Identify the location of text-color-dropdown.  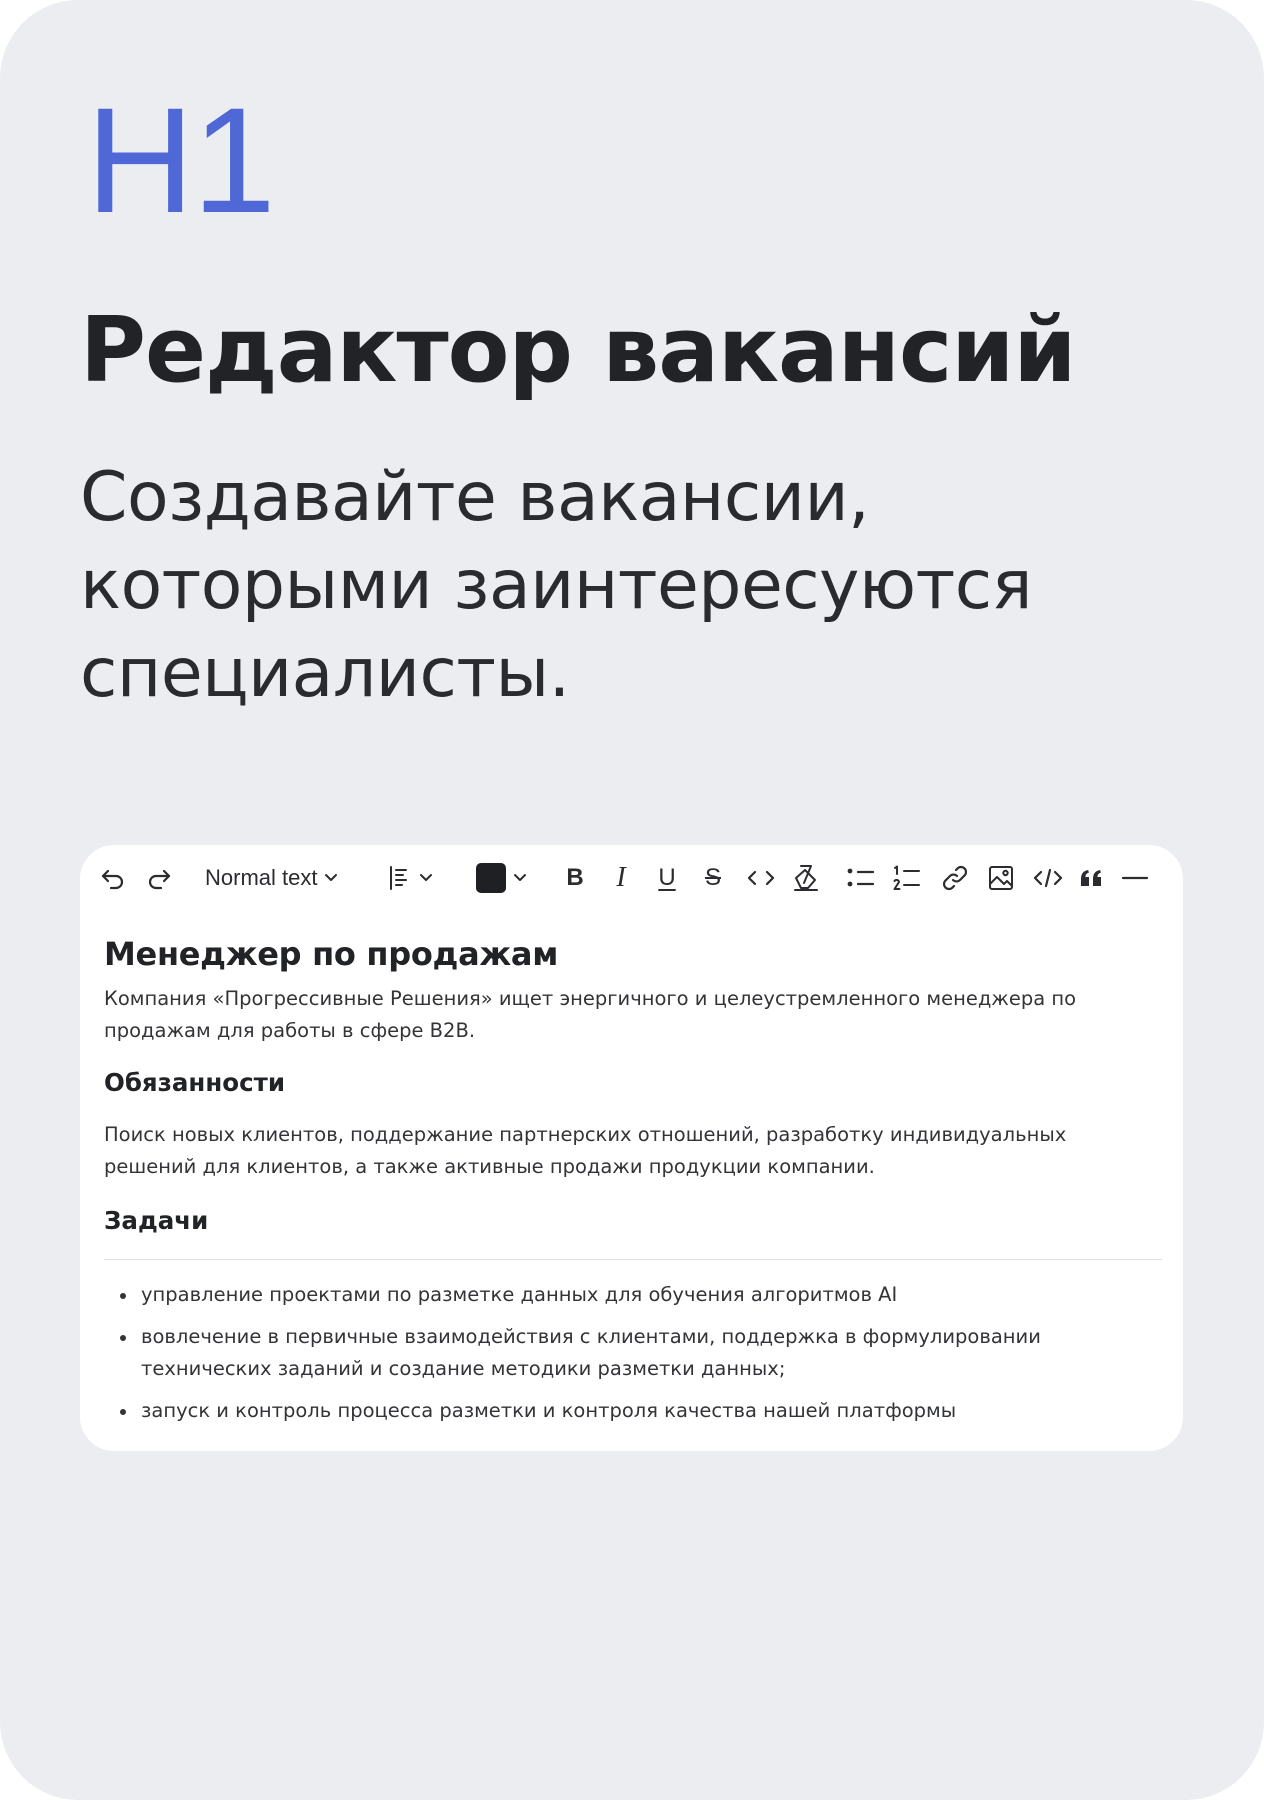
(506, 878).